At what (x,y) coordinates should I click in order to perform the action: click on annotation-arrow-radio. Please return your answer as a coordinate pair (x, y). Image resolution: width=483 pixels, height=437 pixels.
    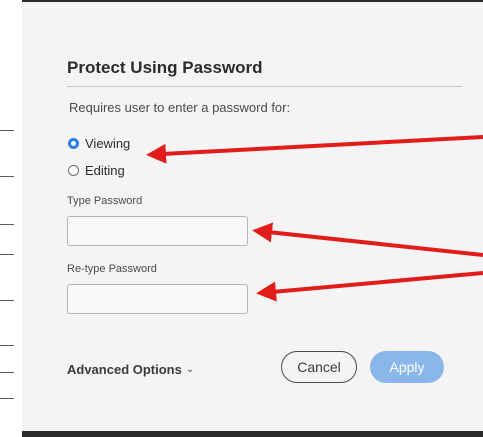
    Looking at the image, I should click on (314, 149).